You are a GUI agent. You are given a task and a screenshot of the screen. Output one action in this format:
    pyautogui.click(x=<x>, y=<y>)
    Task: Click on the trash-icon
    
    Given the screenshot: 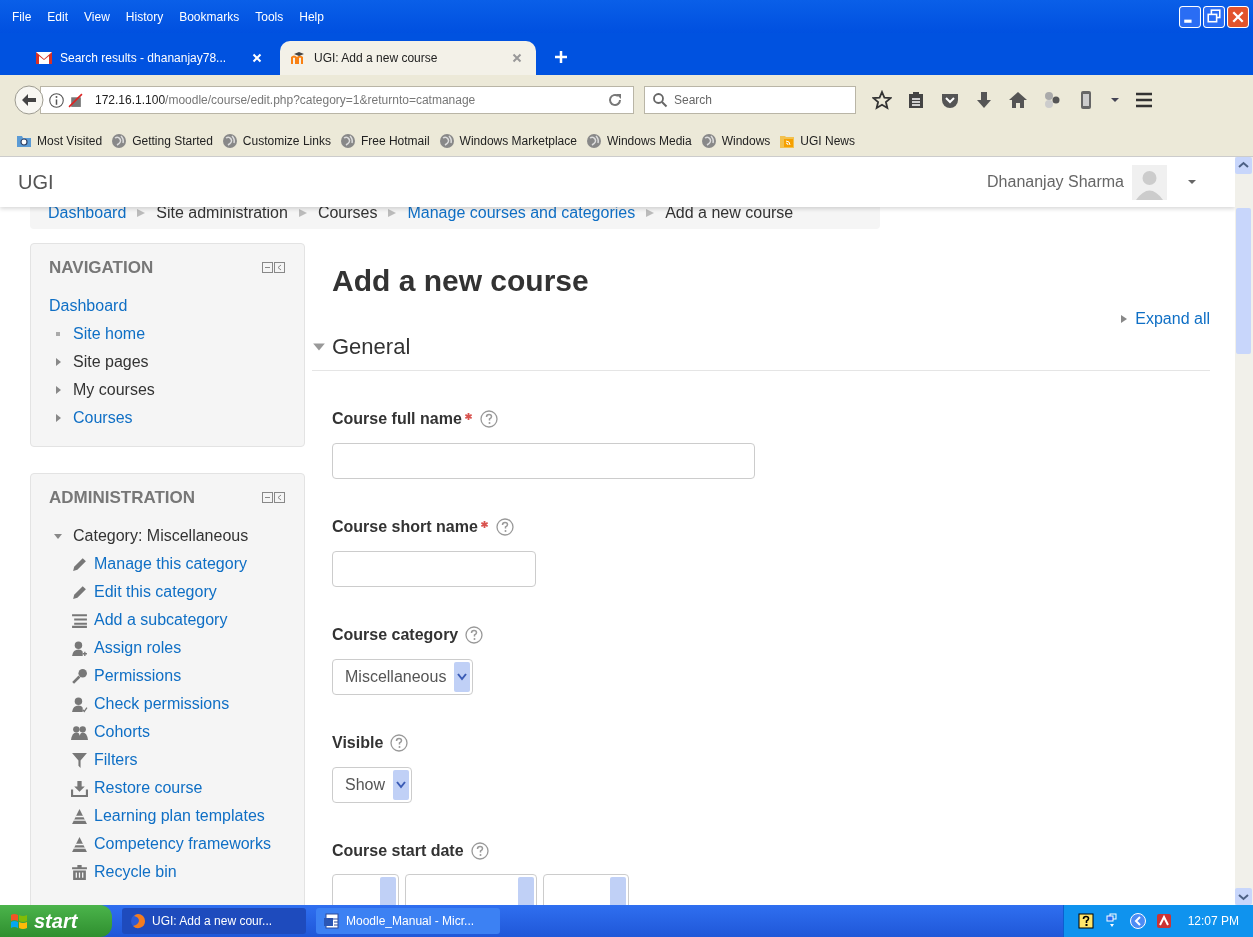 What is the action you would take?
    pyautogui.click(x=79, y=872)
    